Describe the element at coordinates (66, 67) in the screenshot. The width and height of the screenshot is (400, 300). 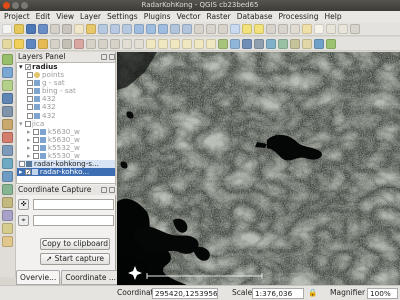
I see `layer-tree-row: ▾ radius` at that location.